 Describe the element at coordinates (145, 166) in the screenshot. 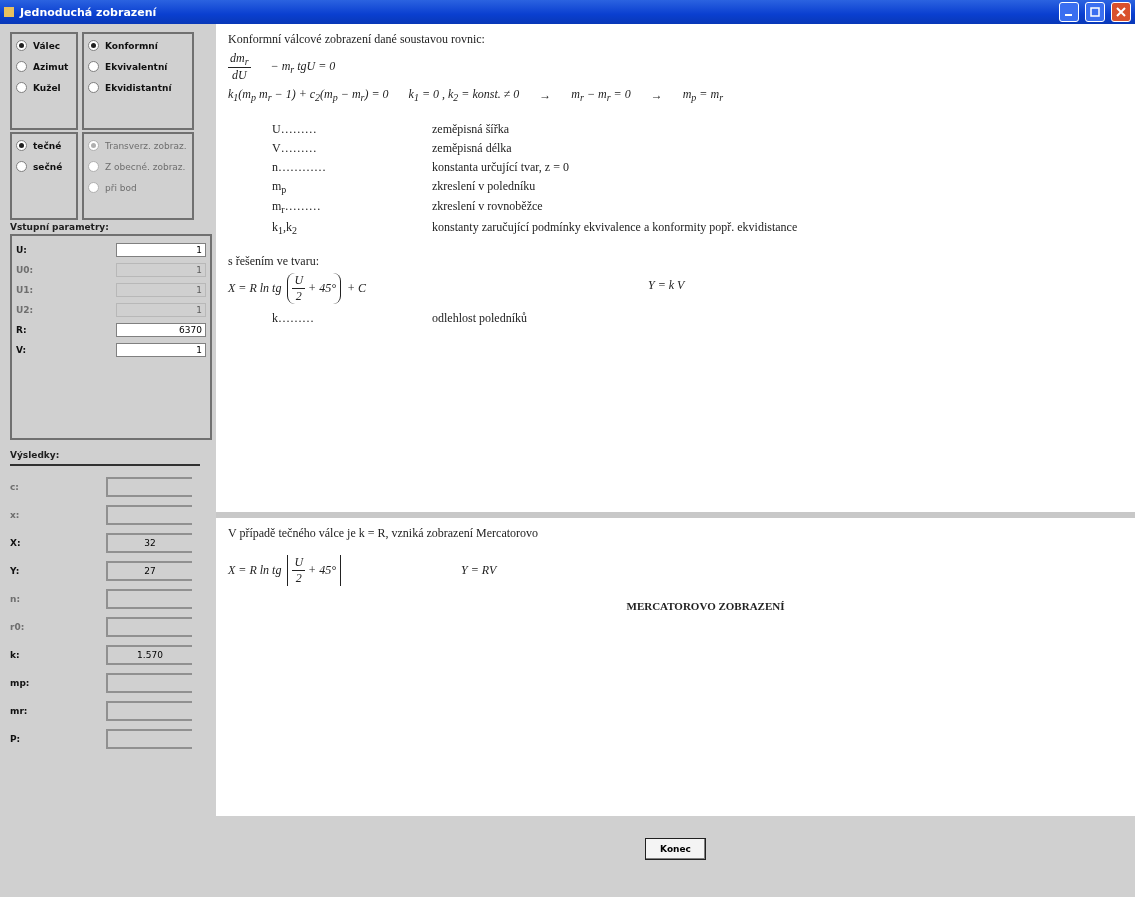

I see `option-label: Z obecné. zobraz.` at that location.